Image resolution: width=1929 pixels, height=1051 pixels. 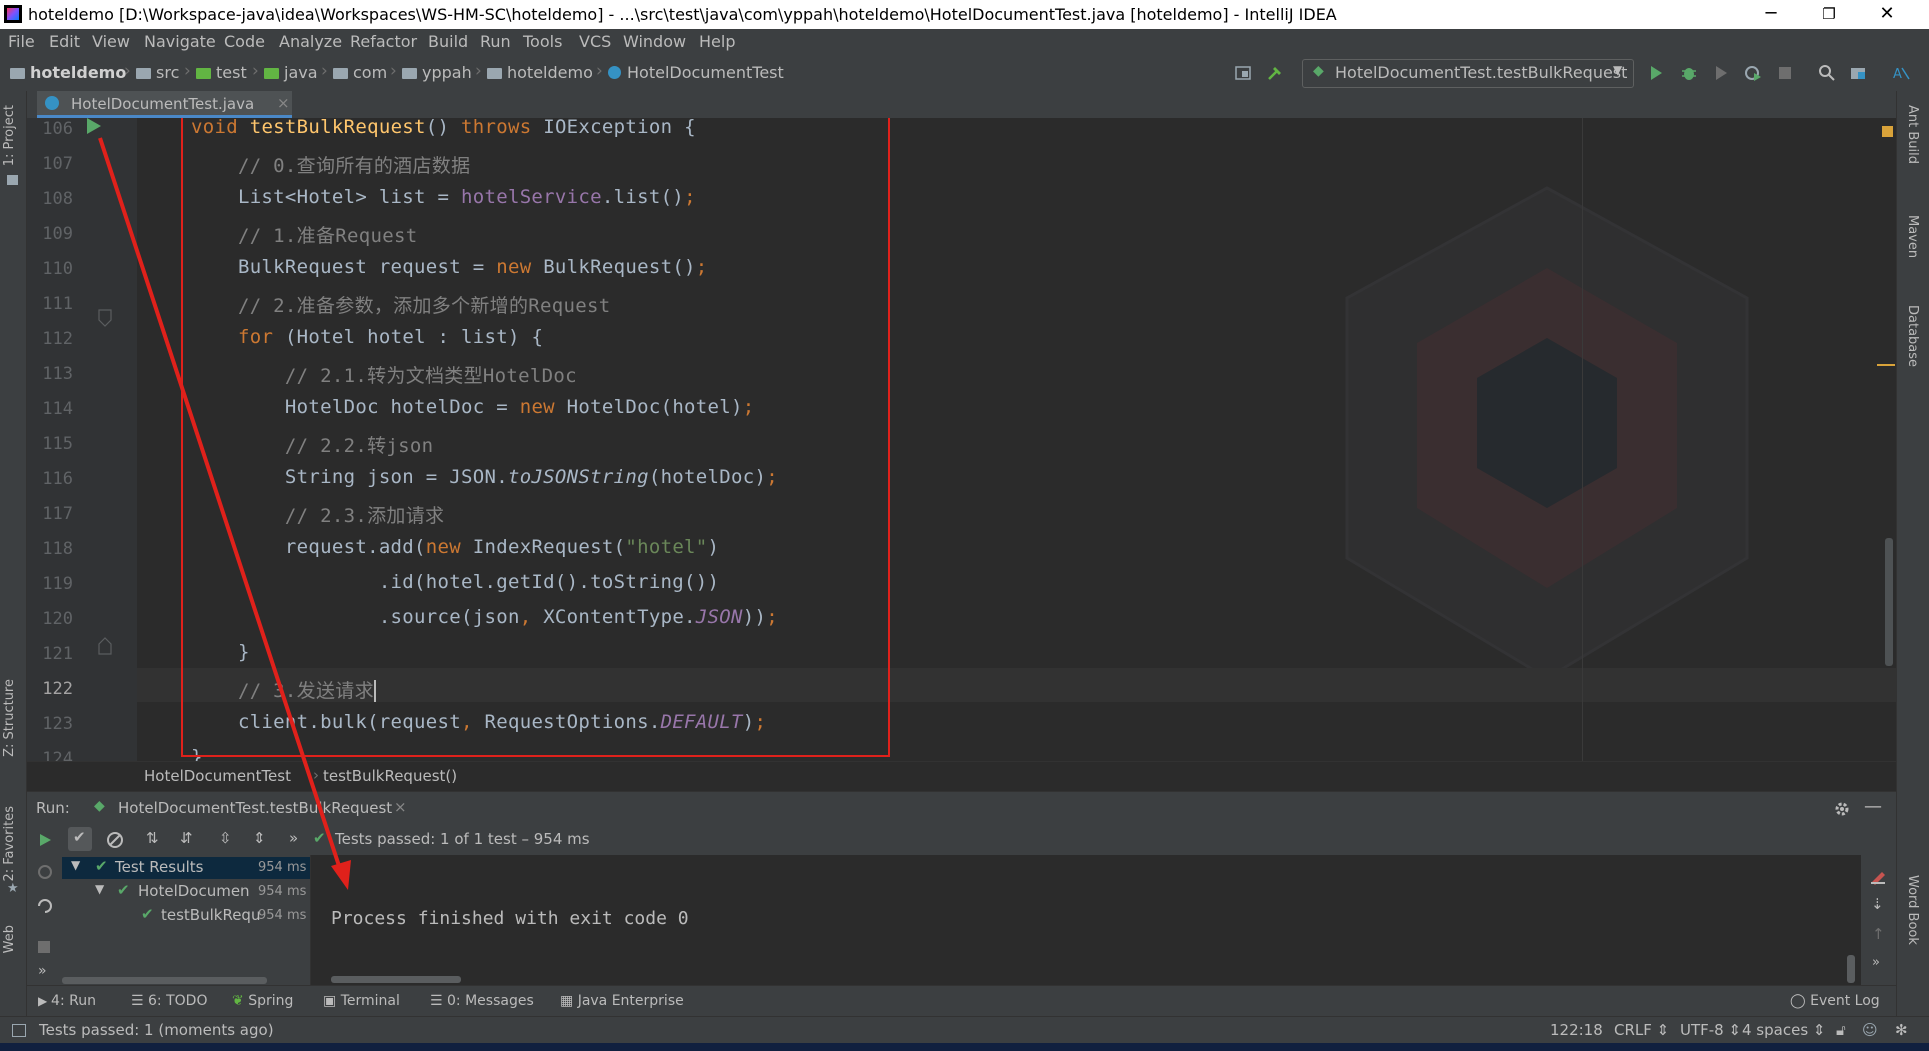 I want to click on close-run-tab-icon: ×, so click(x=400, y=807).